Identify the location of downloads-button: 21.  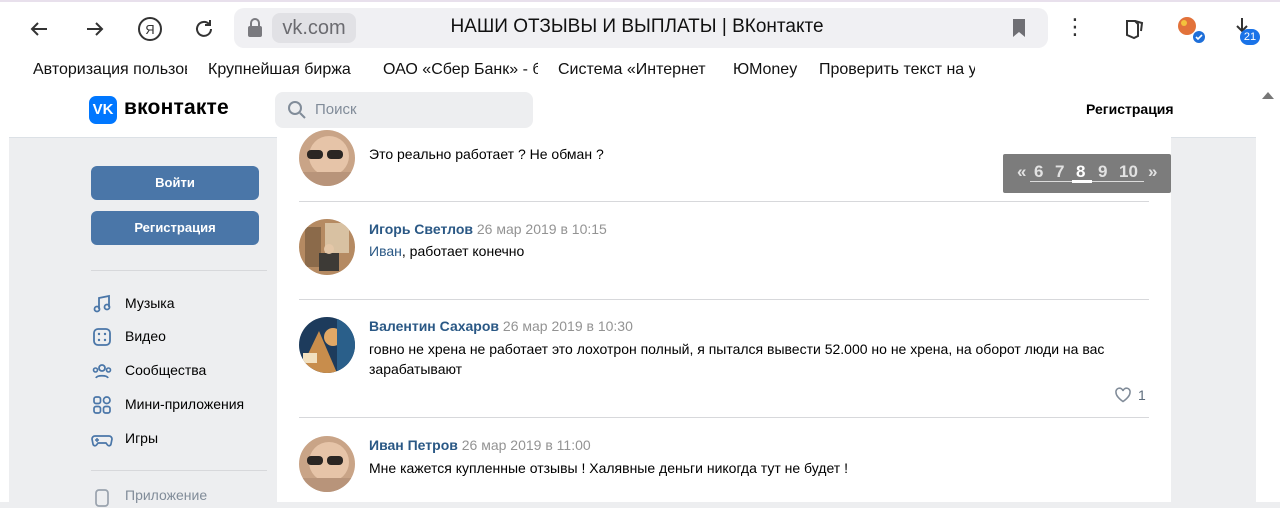
(1247, 31).